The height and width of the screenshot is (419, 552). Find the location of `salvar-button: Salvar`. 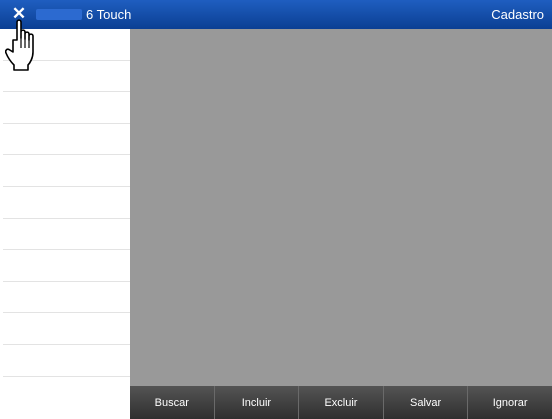

salvar-button: Salvar is located at coordinates (426, 402).